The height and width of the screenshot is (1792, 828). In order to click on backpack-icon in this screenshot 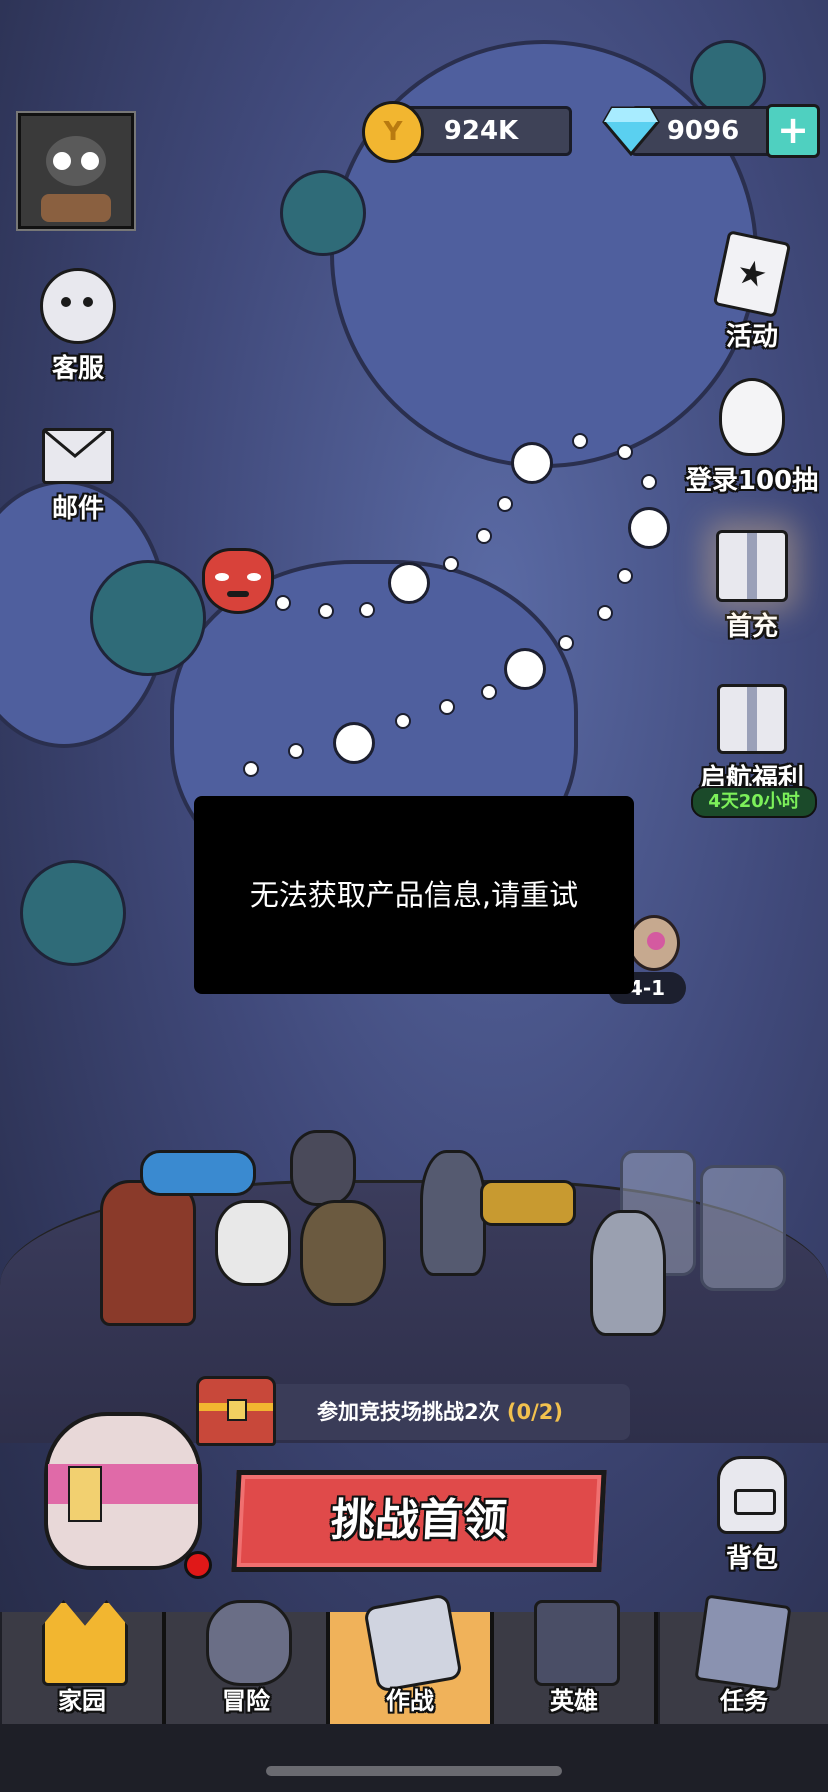, I will do `click(752, 1495)`.